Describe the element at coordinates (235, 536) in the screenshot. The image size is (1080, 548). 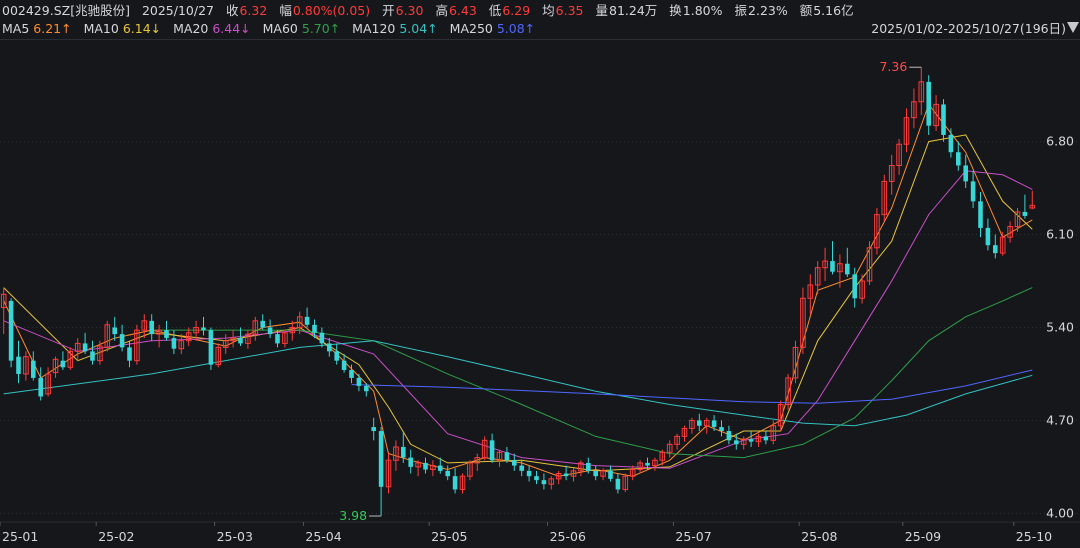
I see `x-tick-label: 25-03` at that location.